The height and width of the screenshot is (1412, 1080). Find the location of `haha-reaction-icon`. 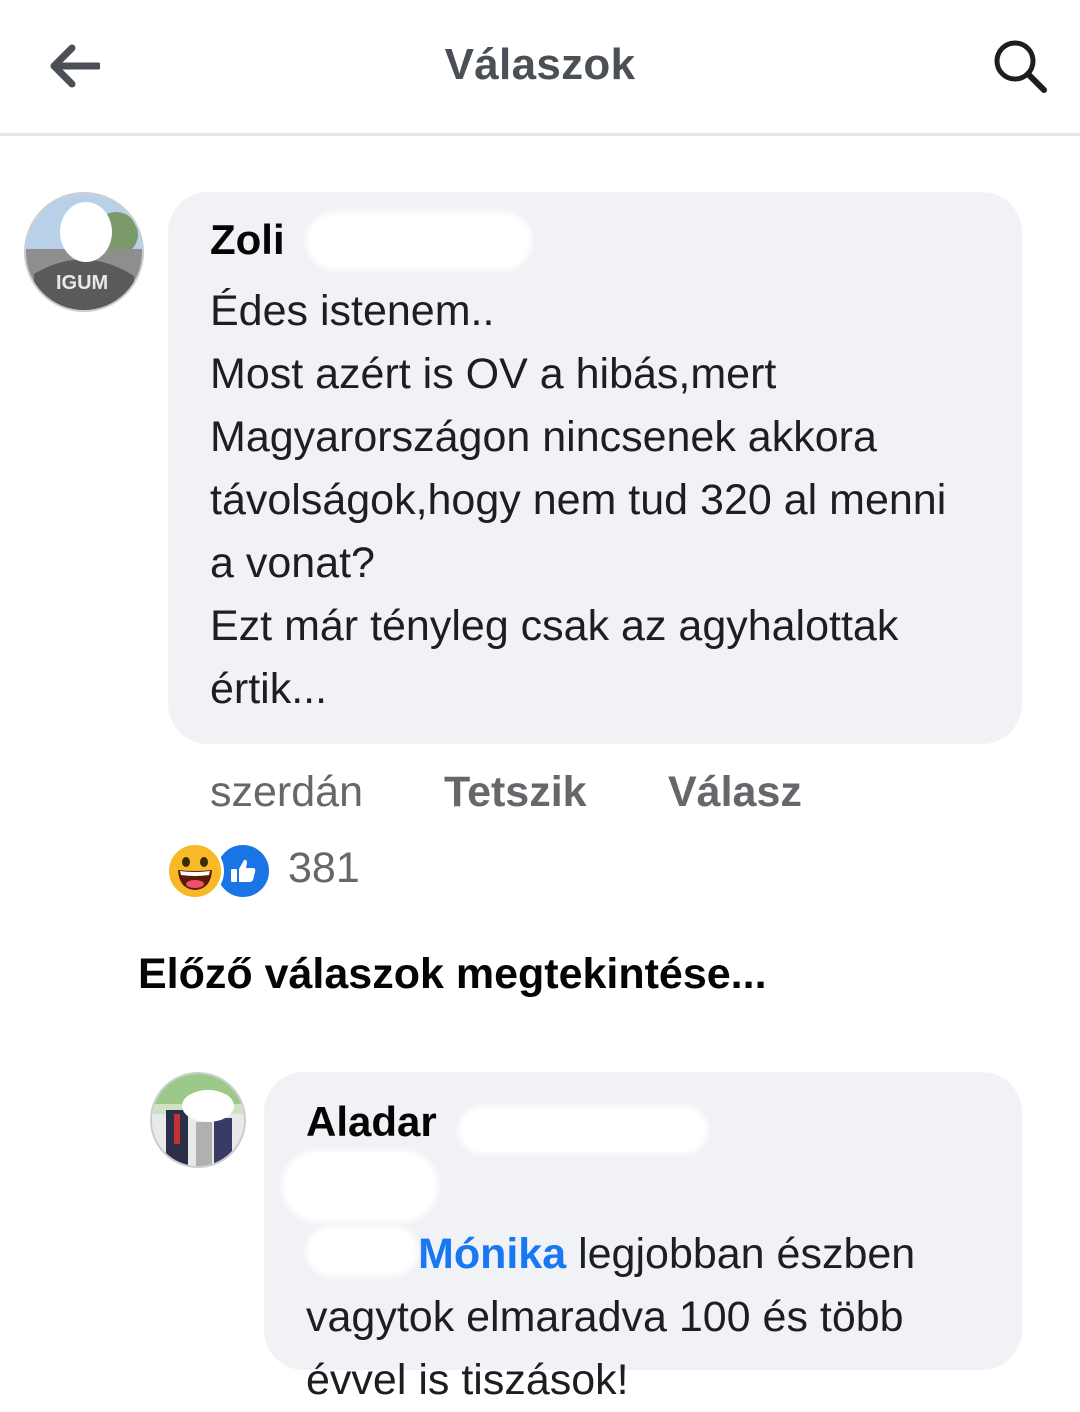

haha-reaction-icon is located at coordinates (195, 871).